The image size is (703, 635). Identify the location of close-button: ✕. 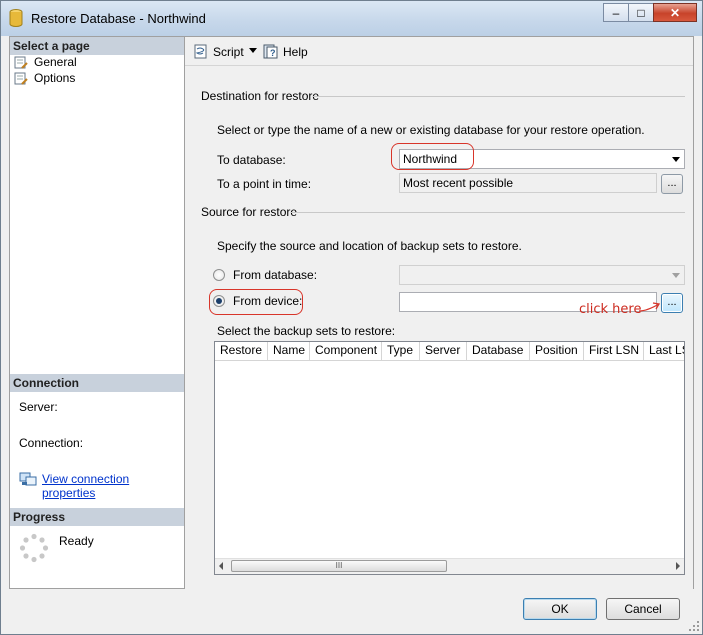
(675, 12).